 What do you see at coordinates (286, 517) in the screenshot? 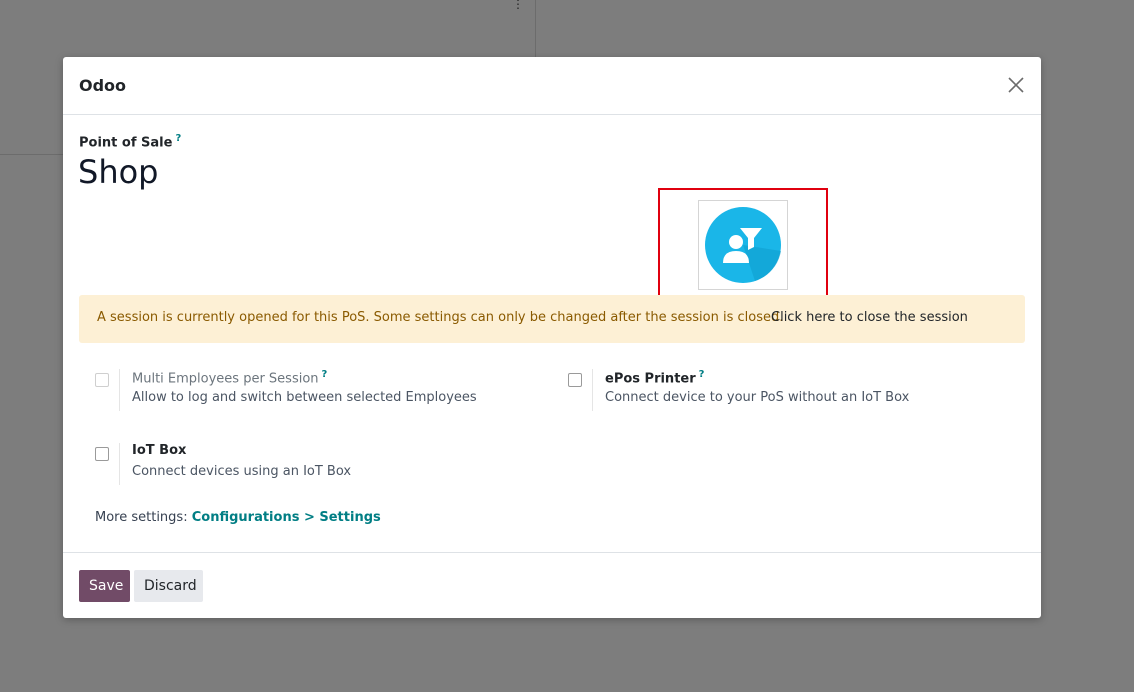
I see `configurations-settings-link: Configurations > Settings` at bounding box center [286, 517].